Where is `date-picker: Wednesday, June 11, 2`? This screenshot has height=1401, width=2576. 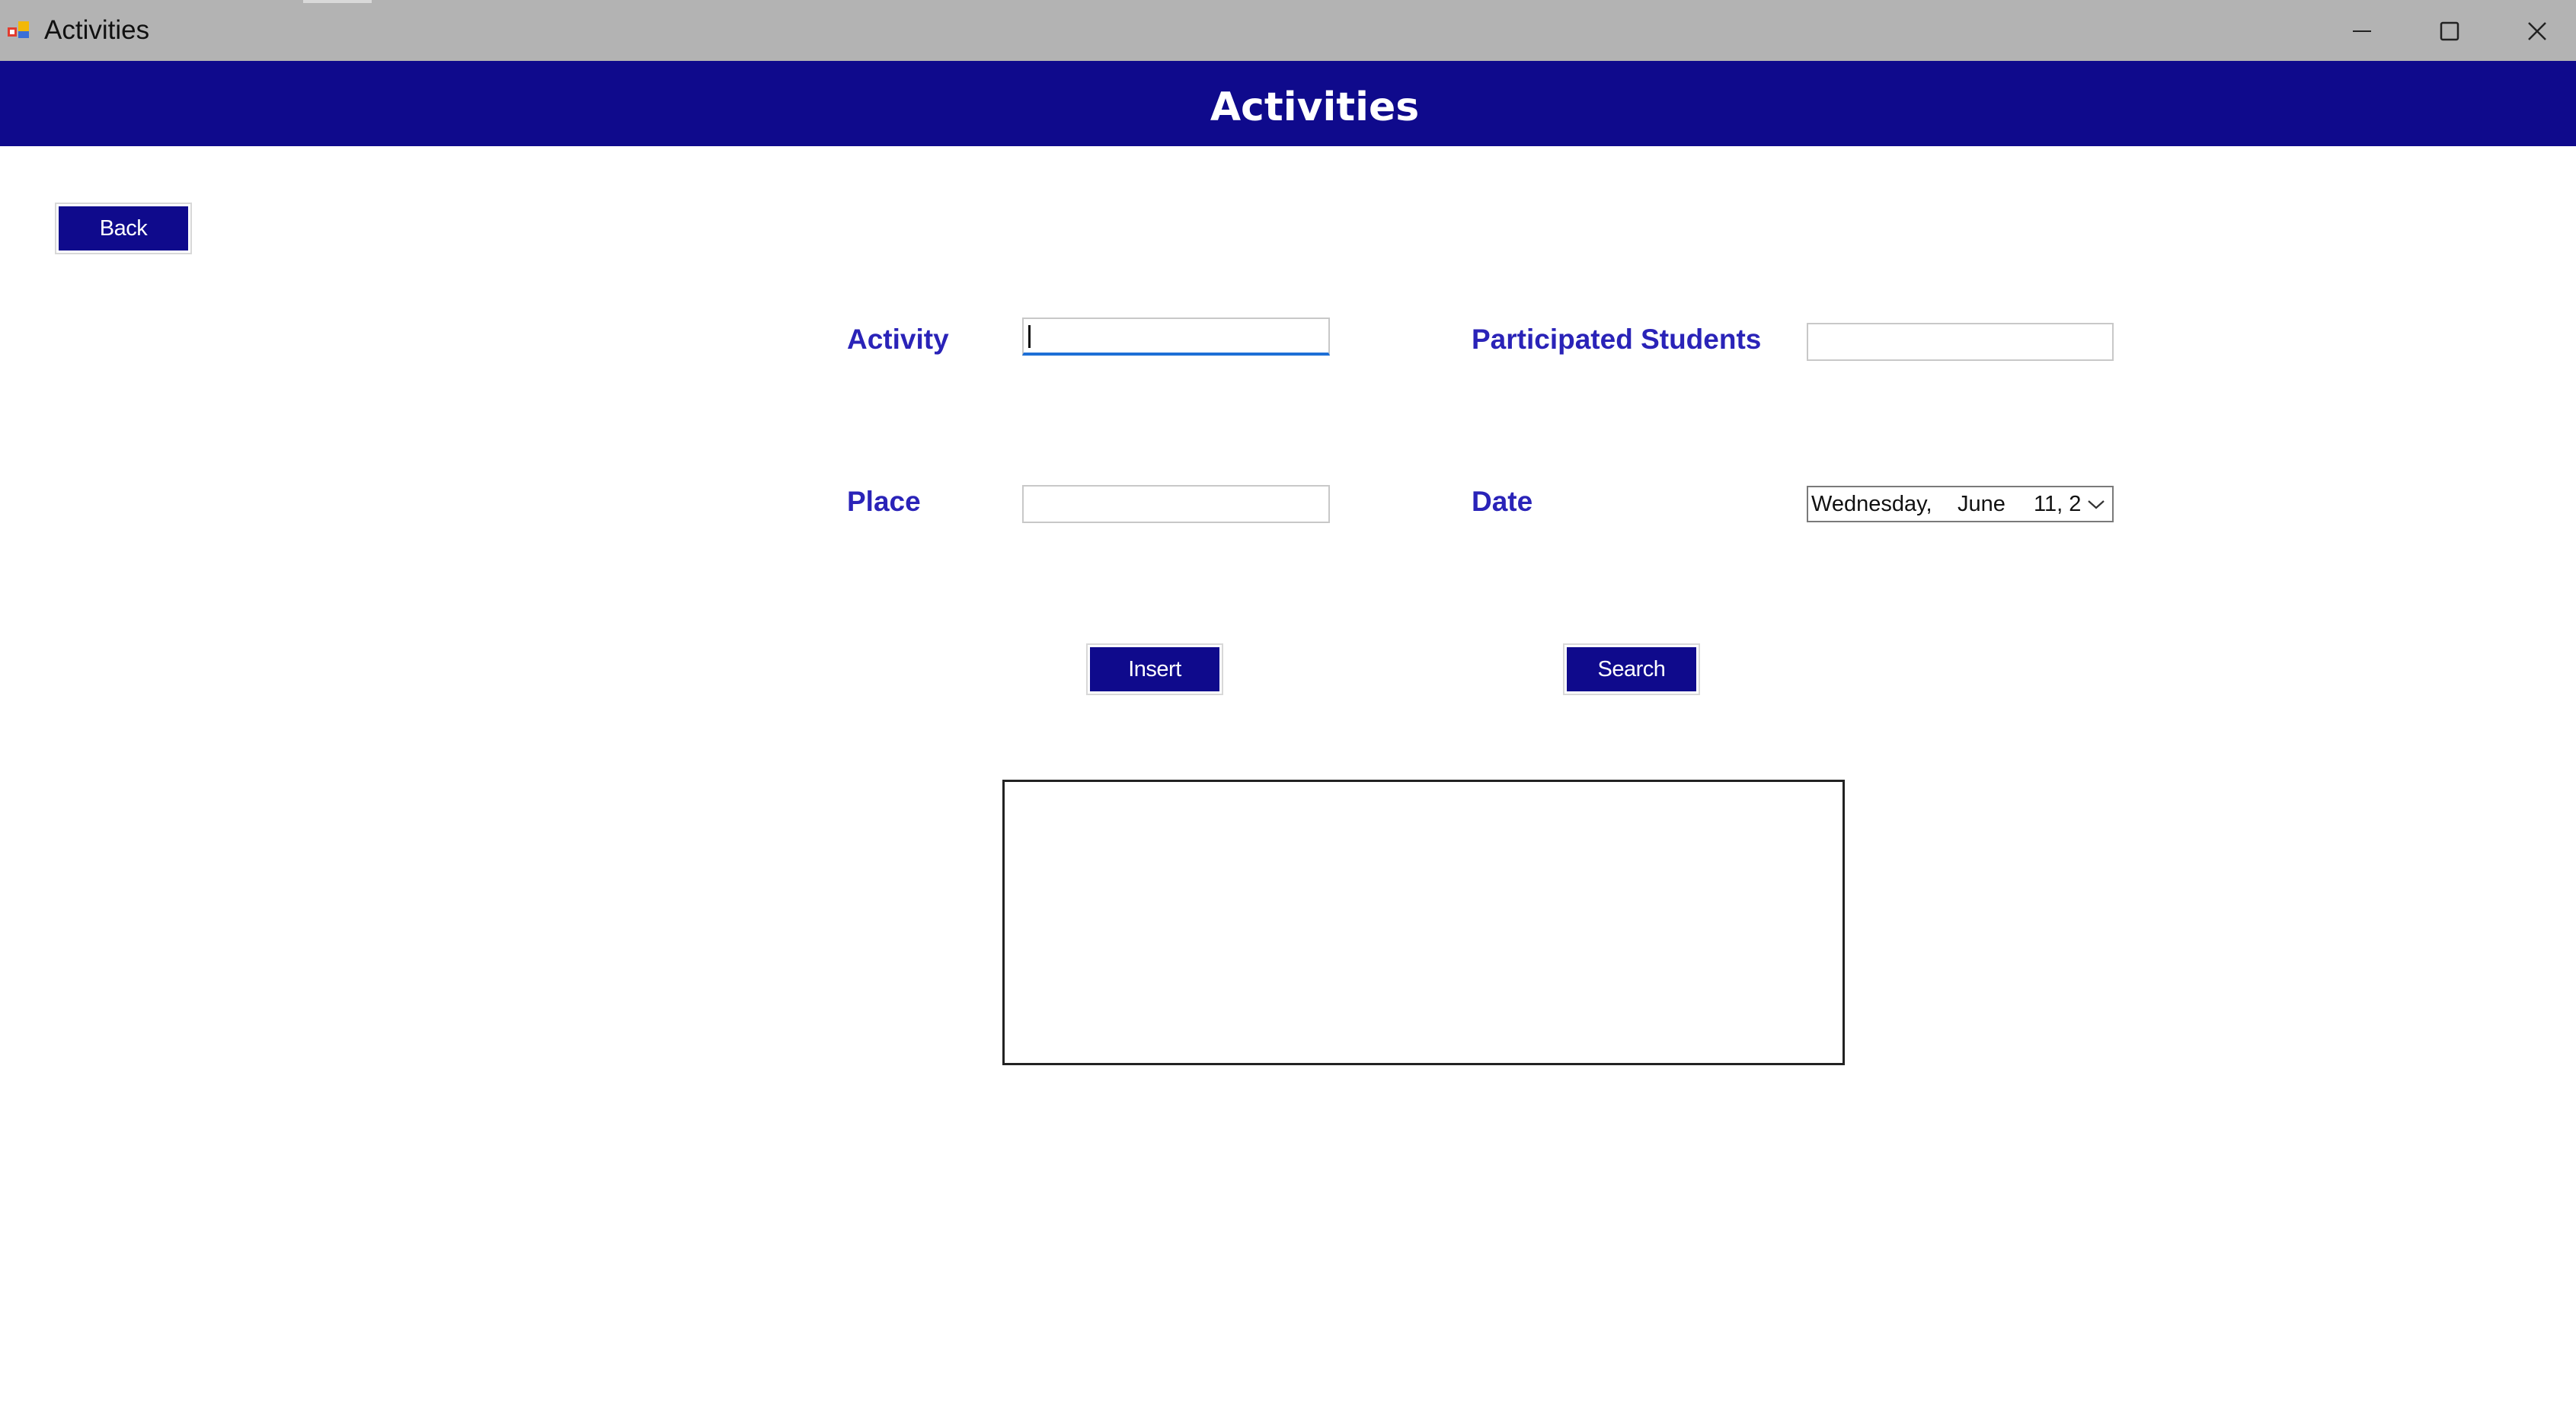
date-picker: Wednesday, June 11, 2 is located at coordinates (1960, 504).